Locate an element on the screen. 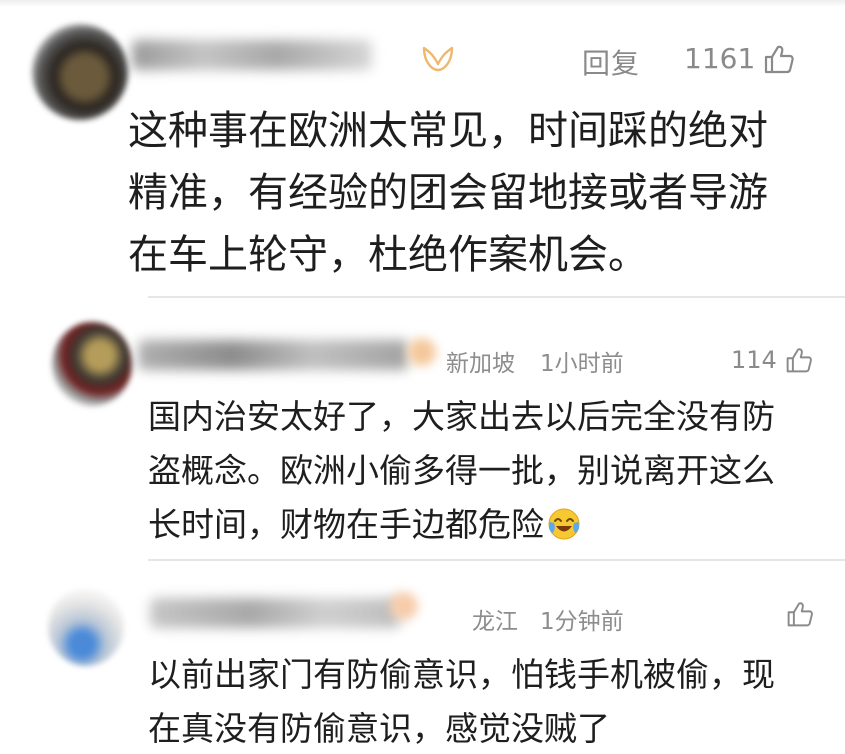  like-button: 114 is located at coordinates (772, 360).